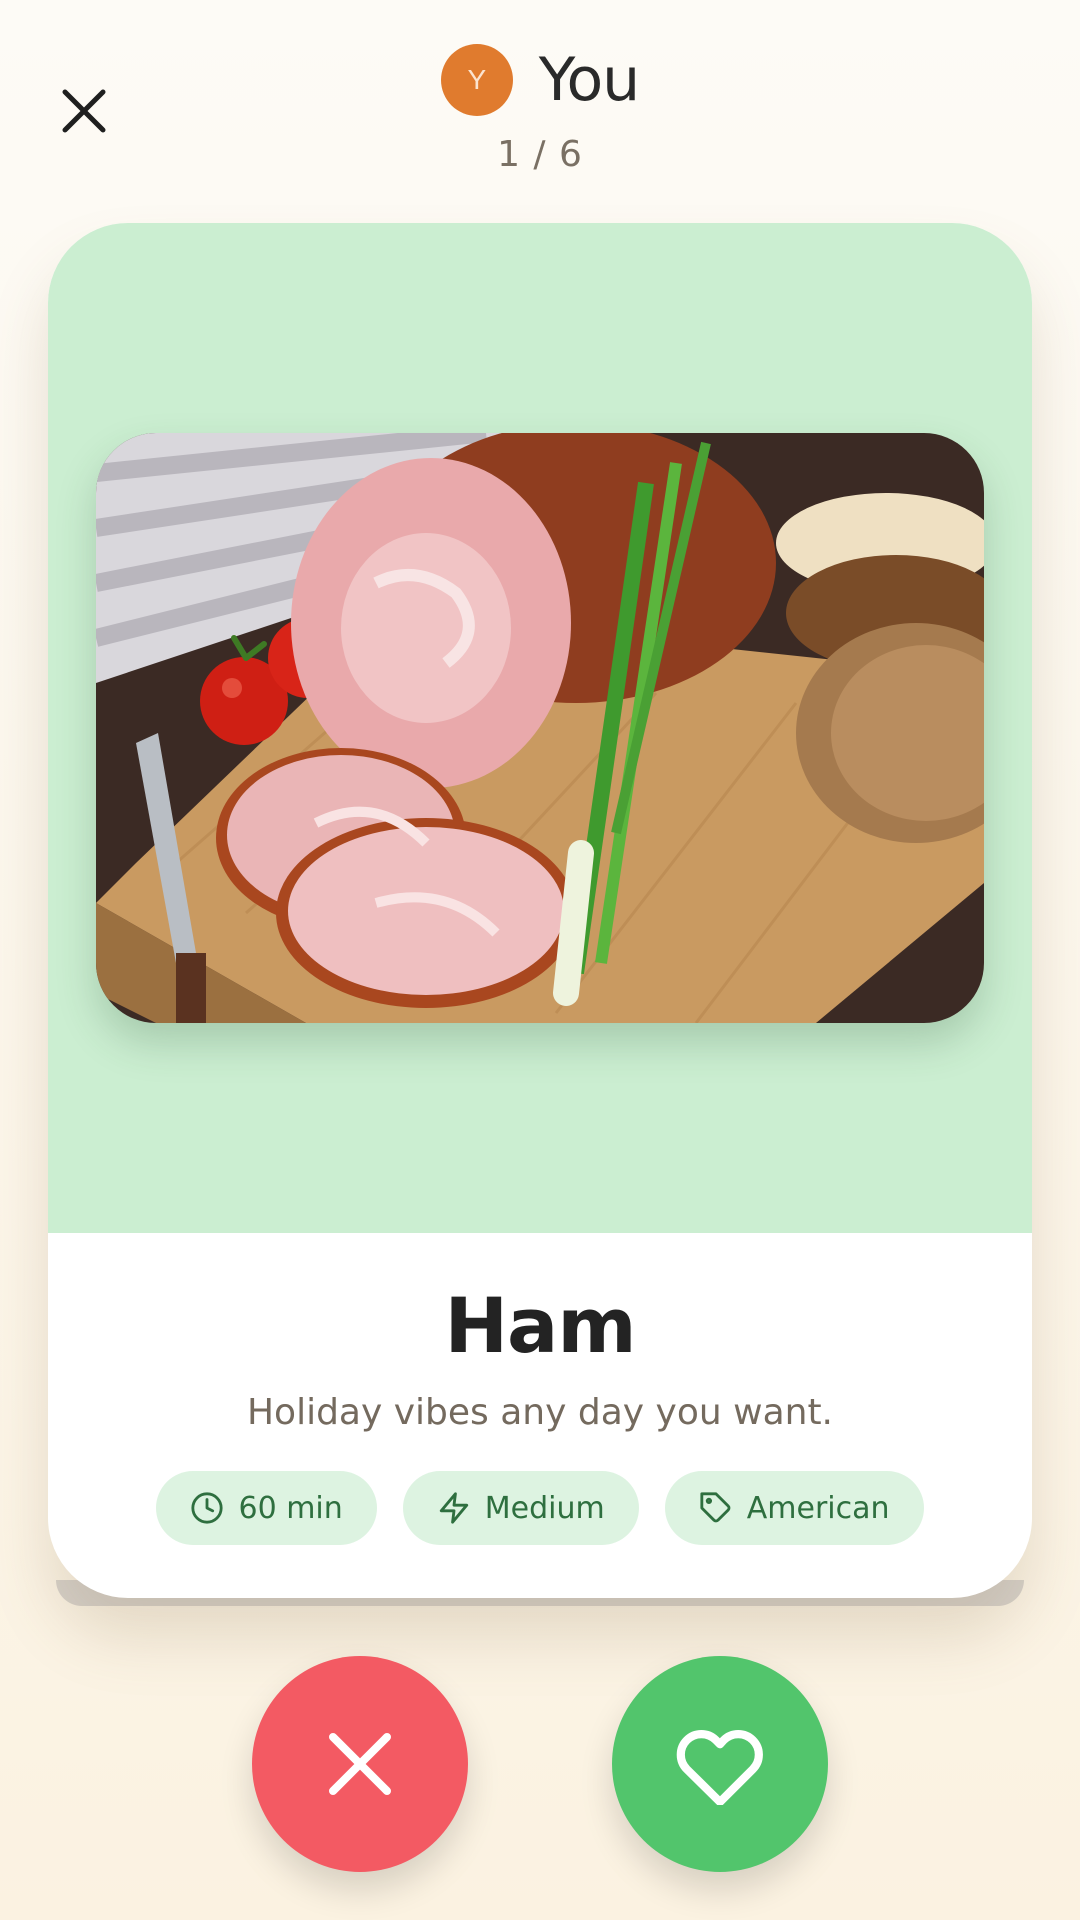 Image resolution: width=1080 pixels, height=1920 pixels. I want to click on tag-cuisine: American, so click(794, 1508).